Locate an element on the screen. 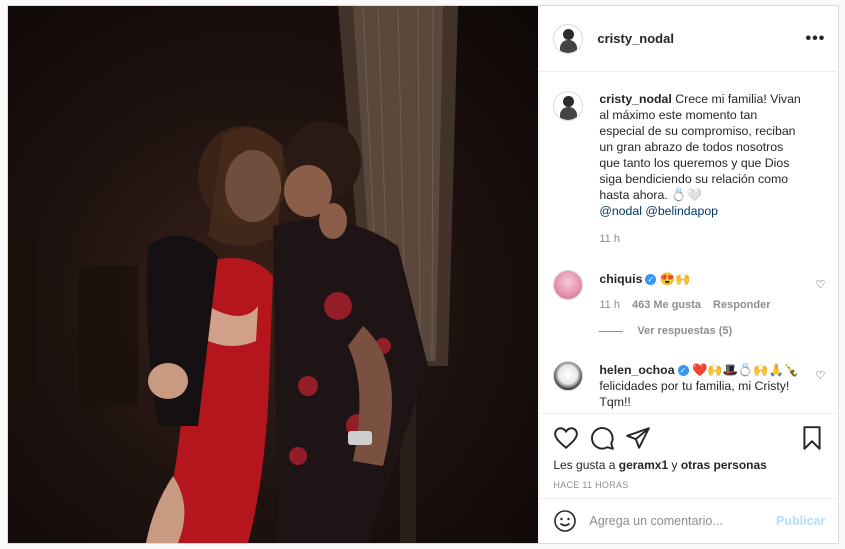 This screenshot has height=549, width=845. comment-body: chiquis ✓ 😍🙌 is located at coordinates (702, 278).